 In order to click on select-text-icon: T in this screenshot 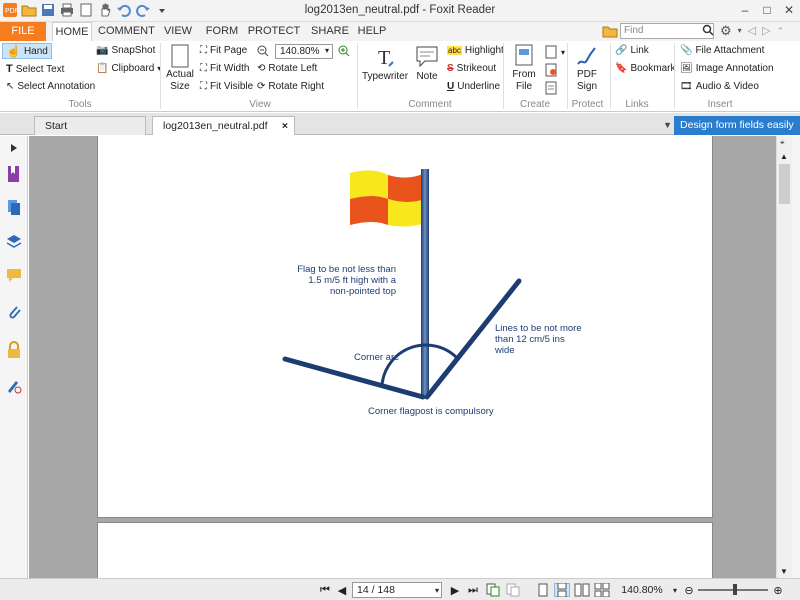, I will do `click(9, 69)`.